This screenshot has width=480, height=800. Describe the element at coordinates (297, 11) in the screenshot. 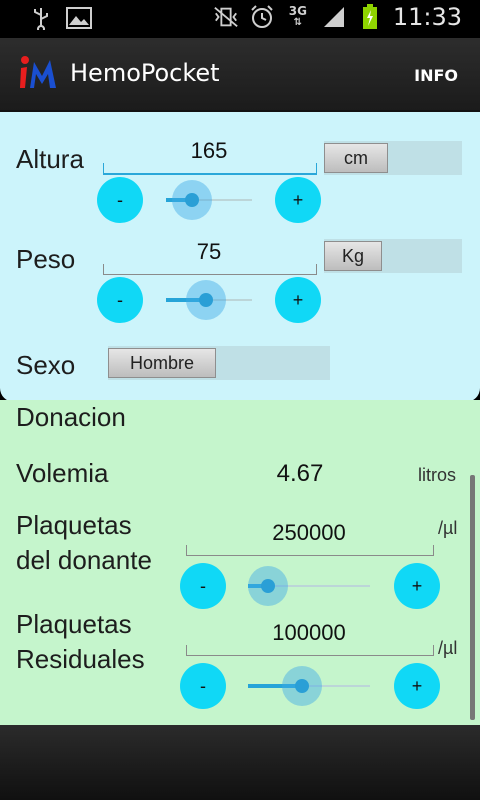

I see `network-type: 3G` at that location.